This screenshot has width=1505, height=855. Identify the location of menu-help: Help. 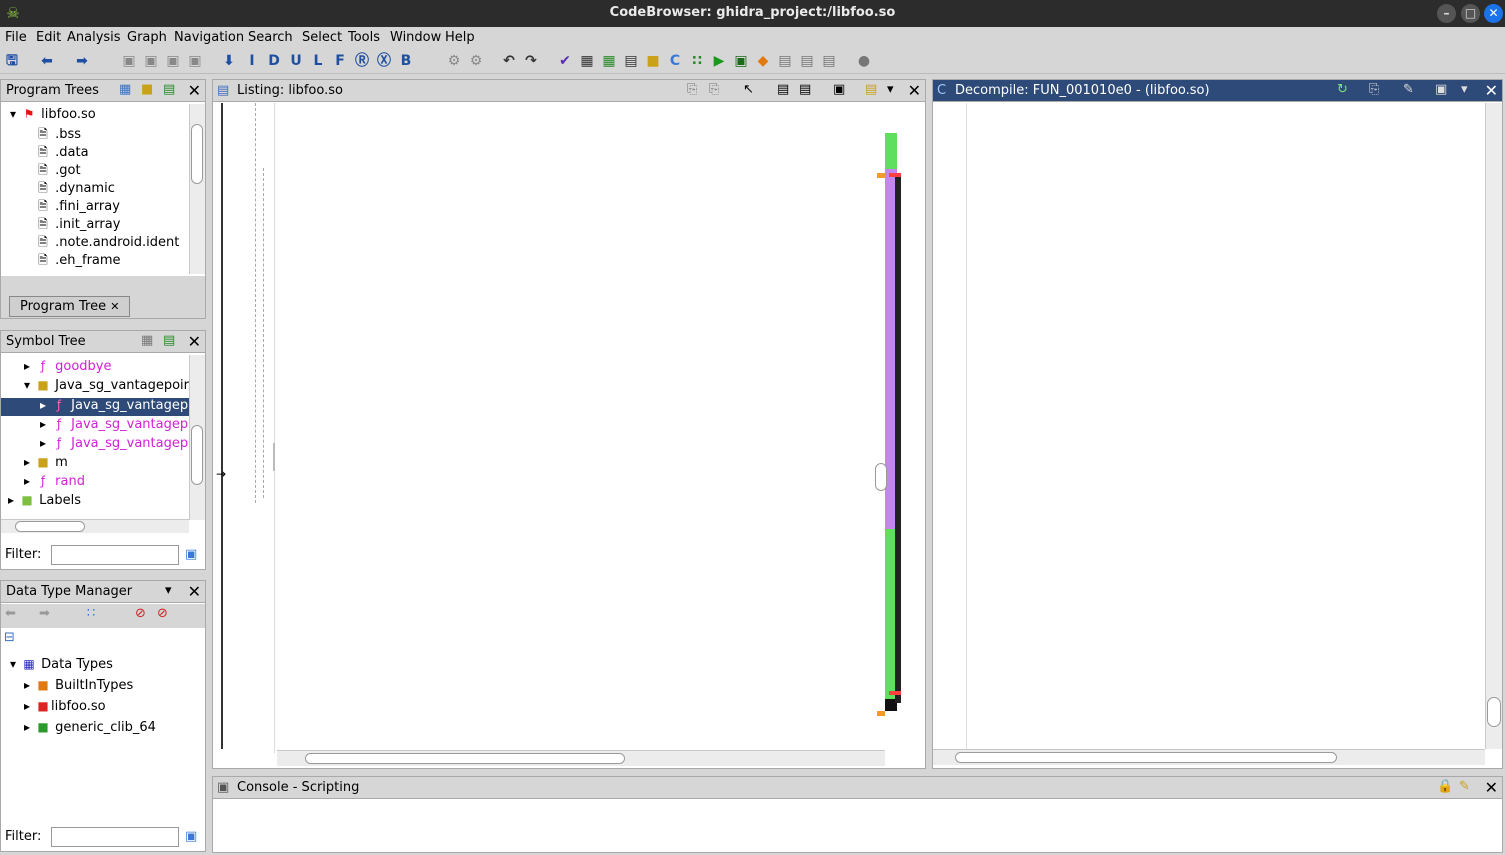
(460, 37).